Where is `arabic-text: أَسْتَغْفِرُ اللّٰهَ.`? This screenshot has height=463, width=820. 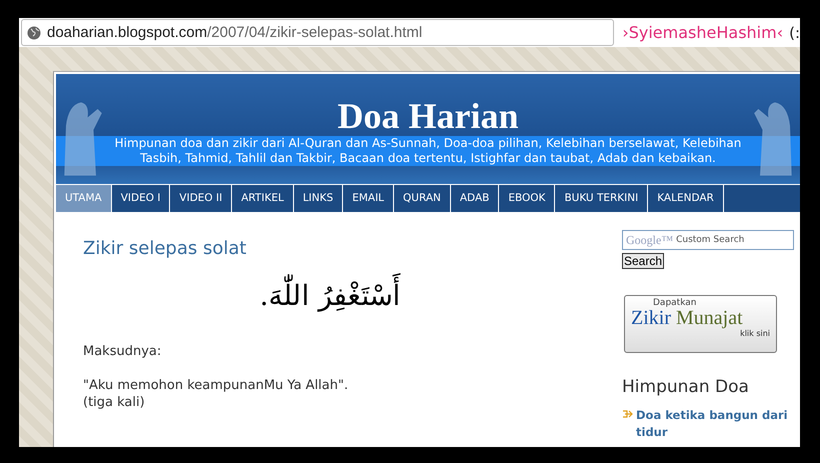
arabic-text: أَسْتَغْفِرُ اللّٰهَ. is located at coordinates (345, 296).